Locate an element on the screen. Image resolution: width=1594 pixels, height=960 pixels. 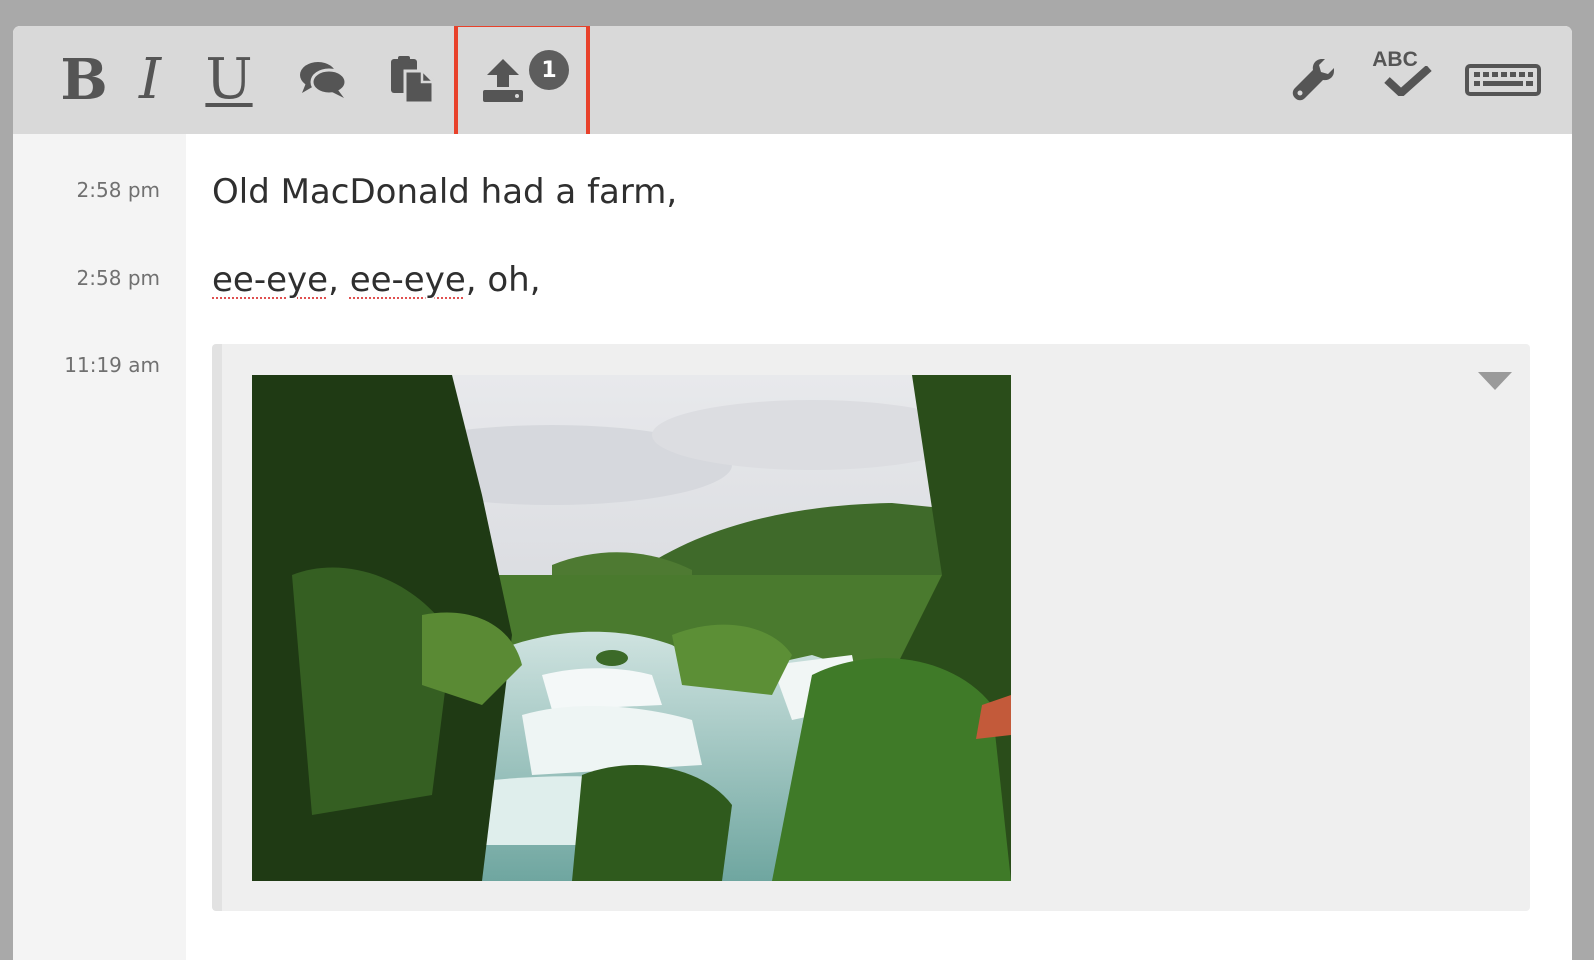
settings-button is located at coordinates (1315, 80).